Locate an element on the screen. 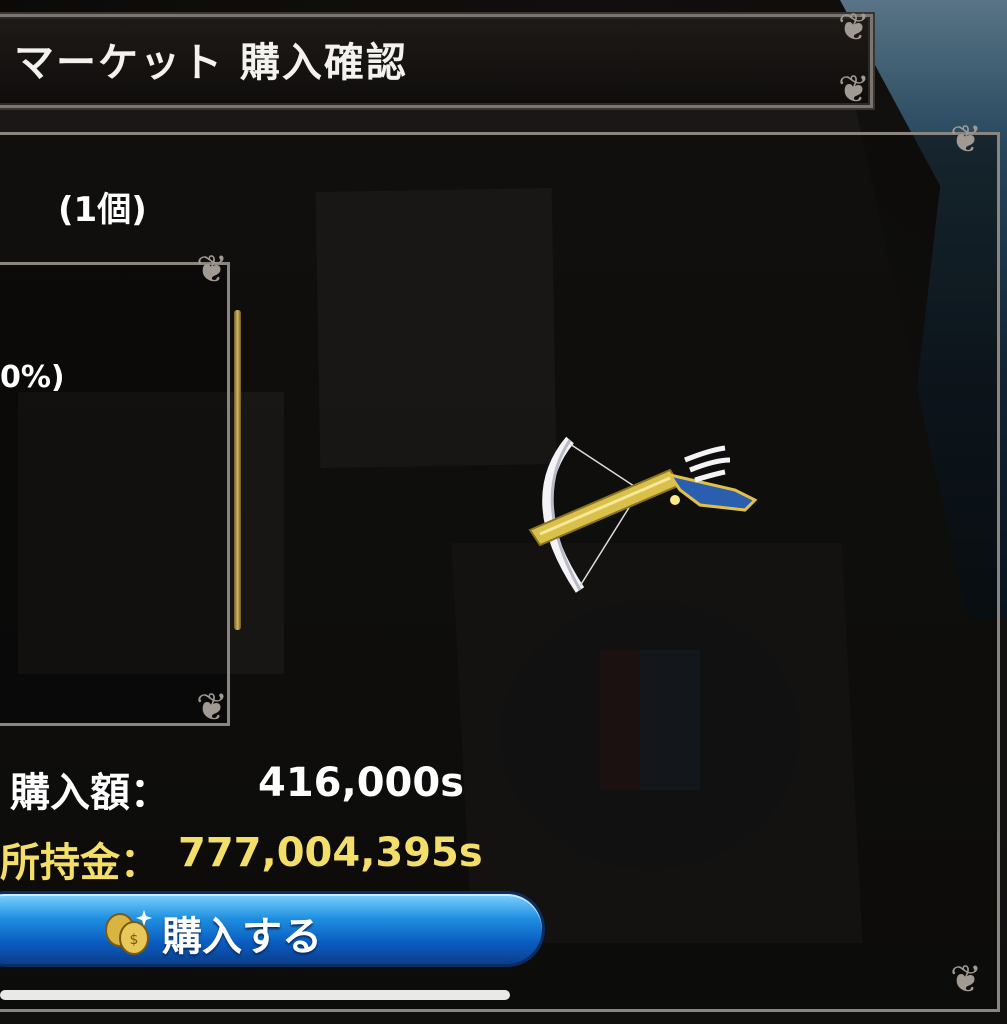 The width and height of the screenshot is (1007, 1024). rate-text: 0%) is located at coordinates (32, 377).